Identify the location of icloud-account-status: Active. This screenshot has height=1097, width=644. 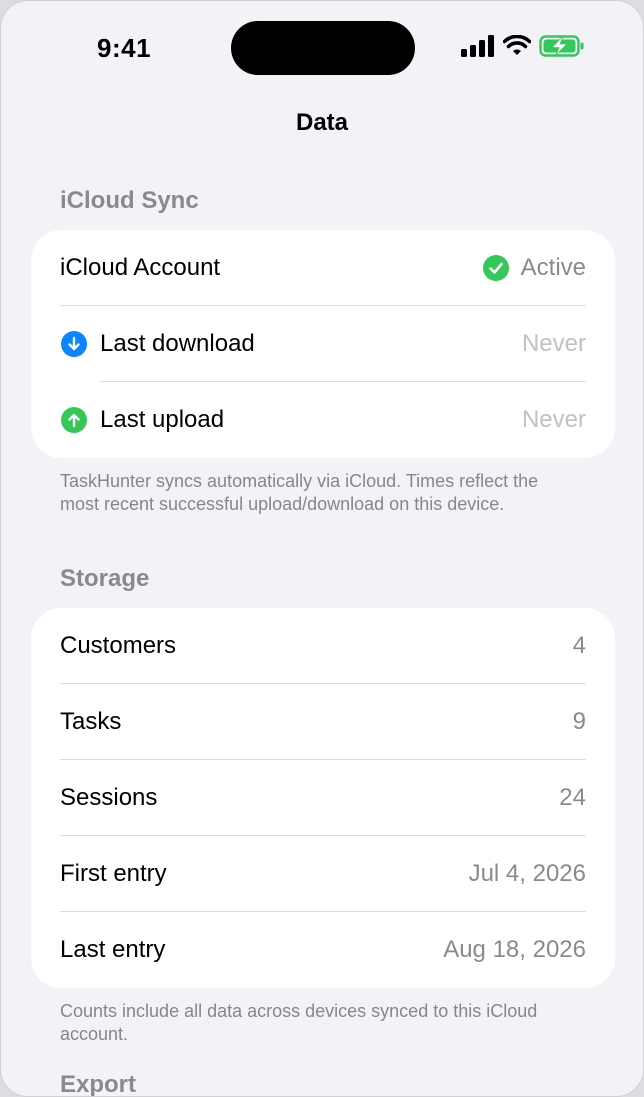
(534, 268).